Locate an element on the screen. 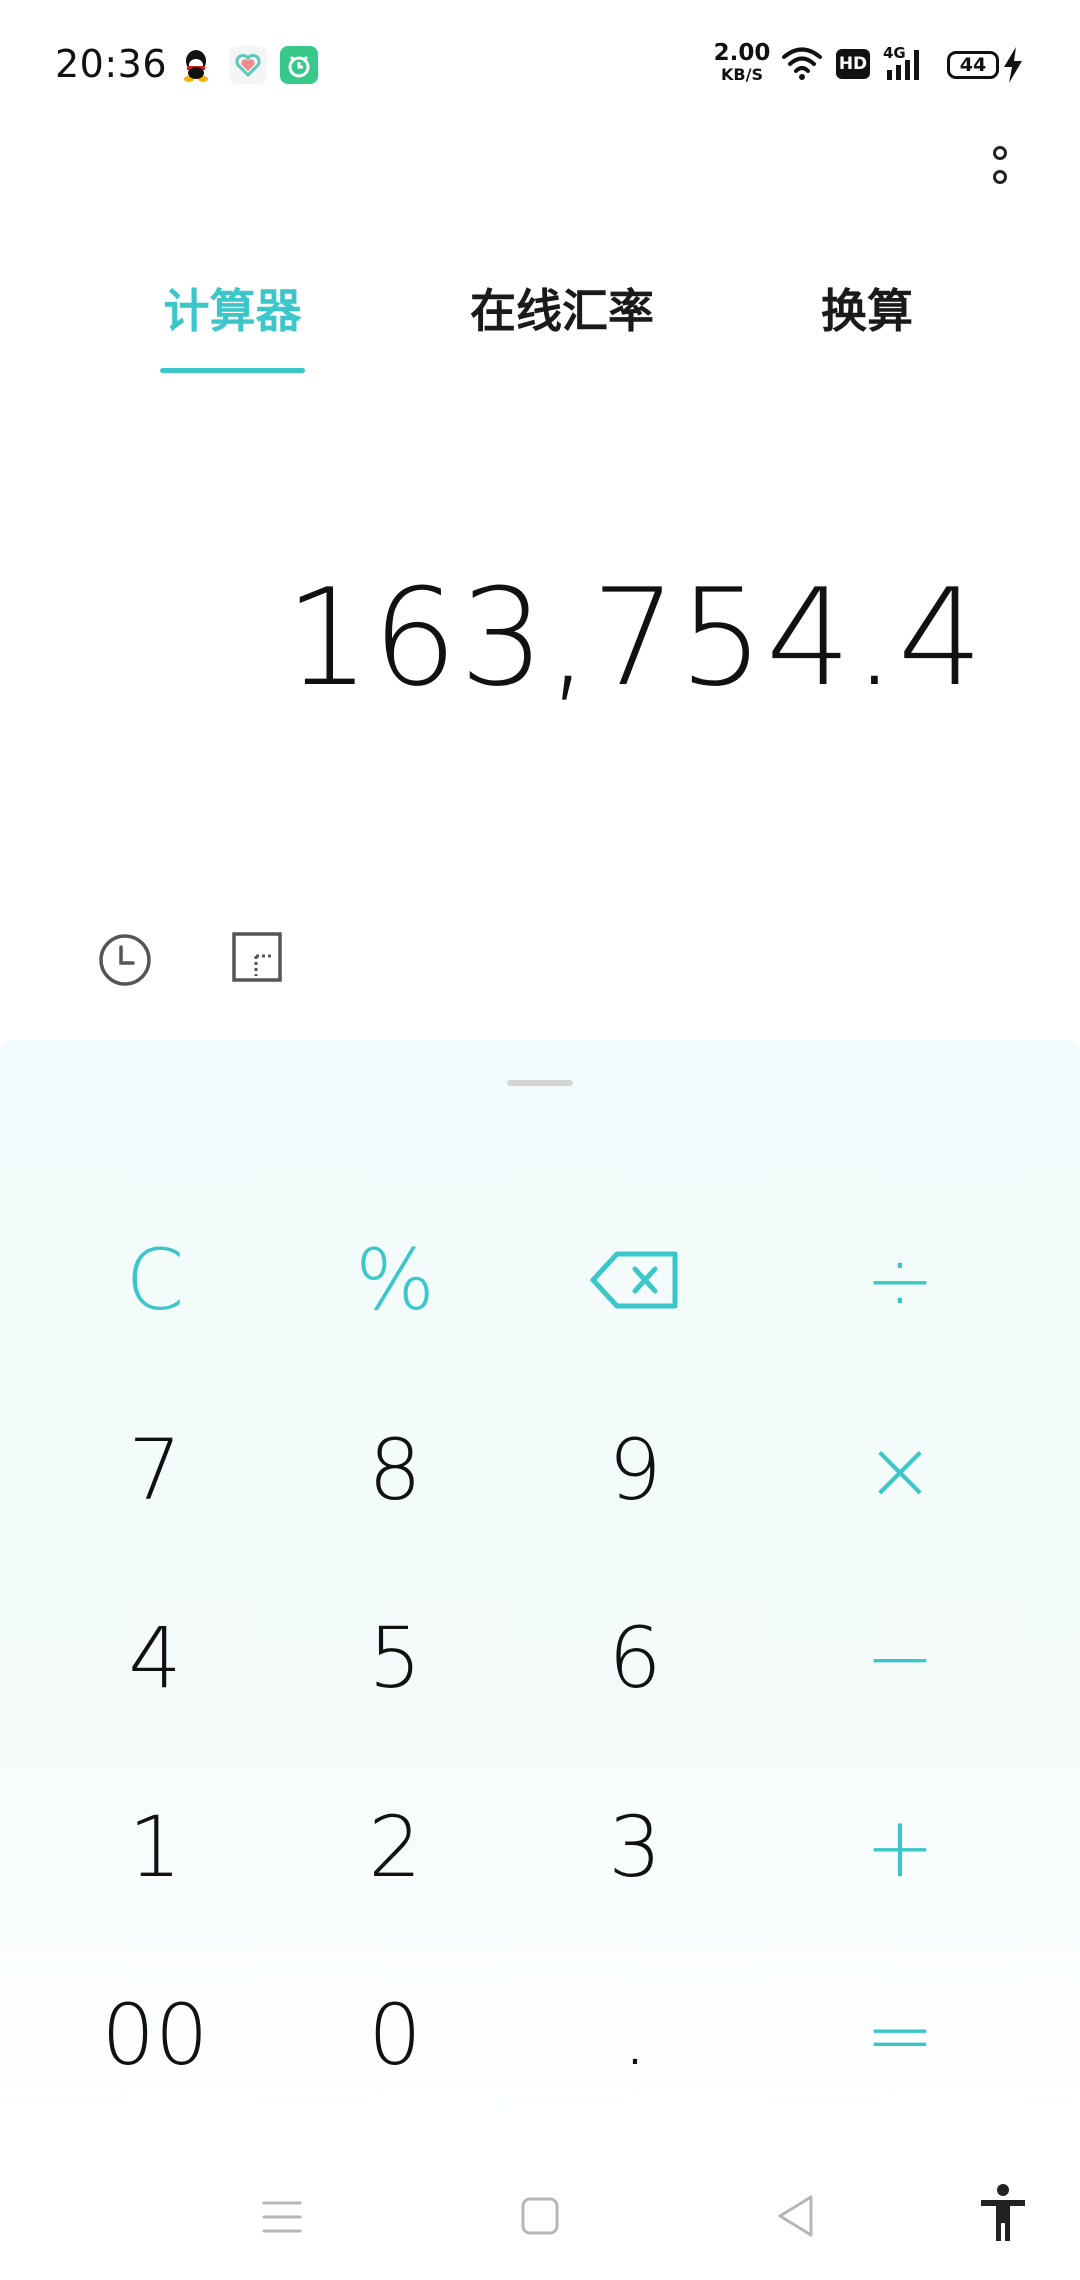  key-equals: = is located at coordinates (900, 2035).